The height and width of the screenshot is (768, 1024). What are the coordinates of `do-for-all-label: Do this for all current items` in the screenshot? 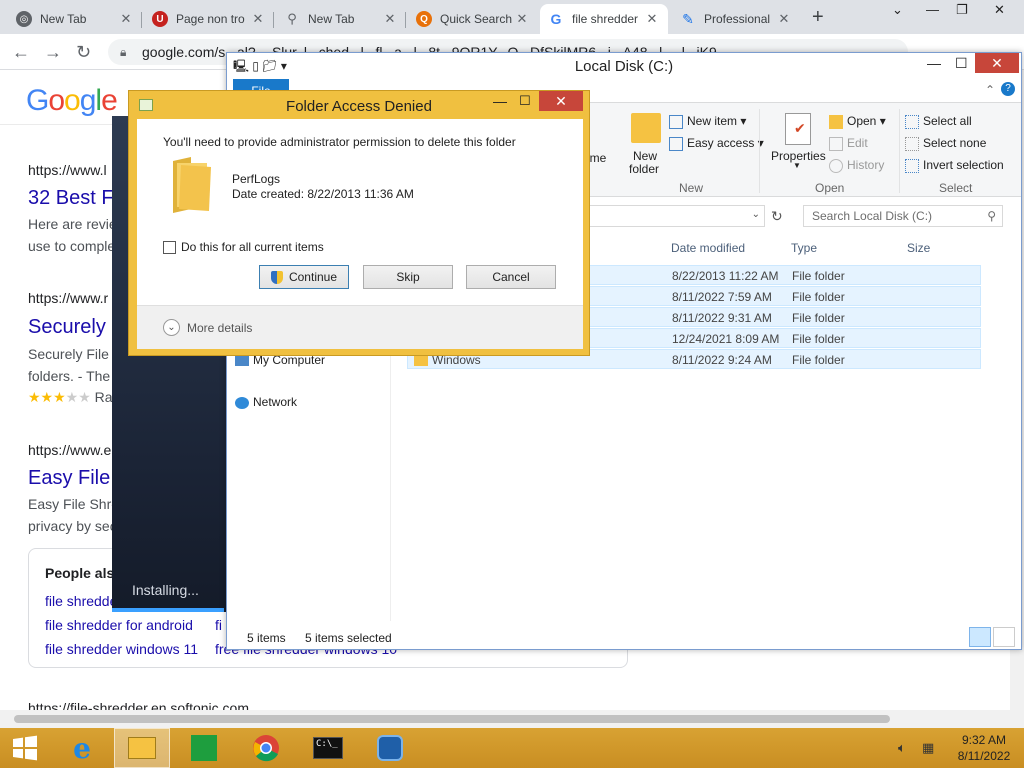 It's located at (252, 247).